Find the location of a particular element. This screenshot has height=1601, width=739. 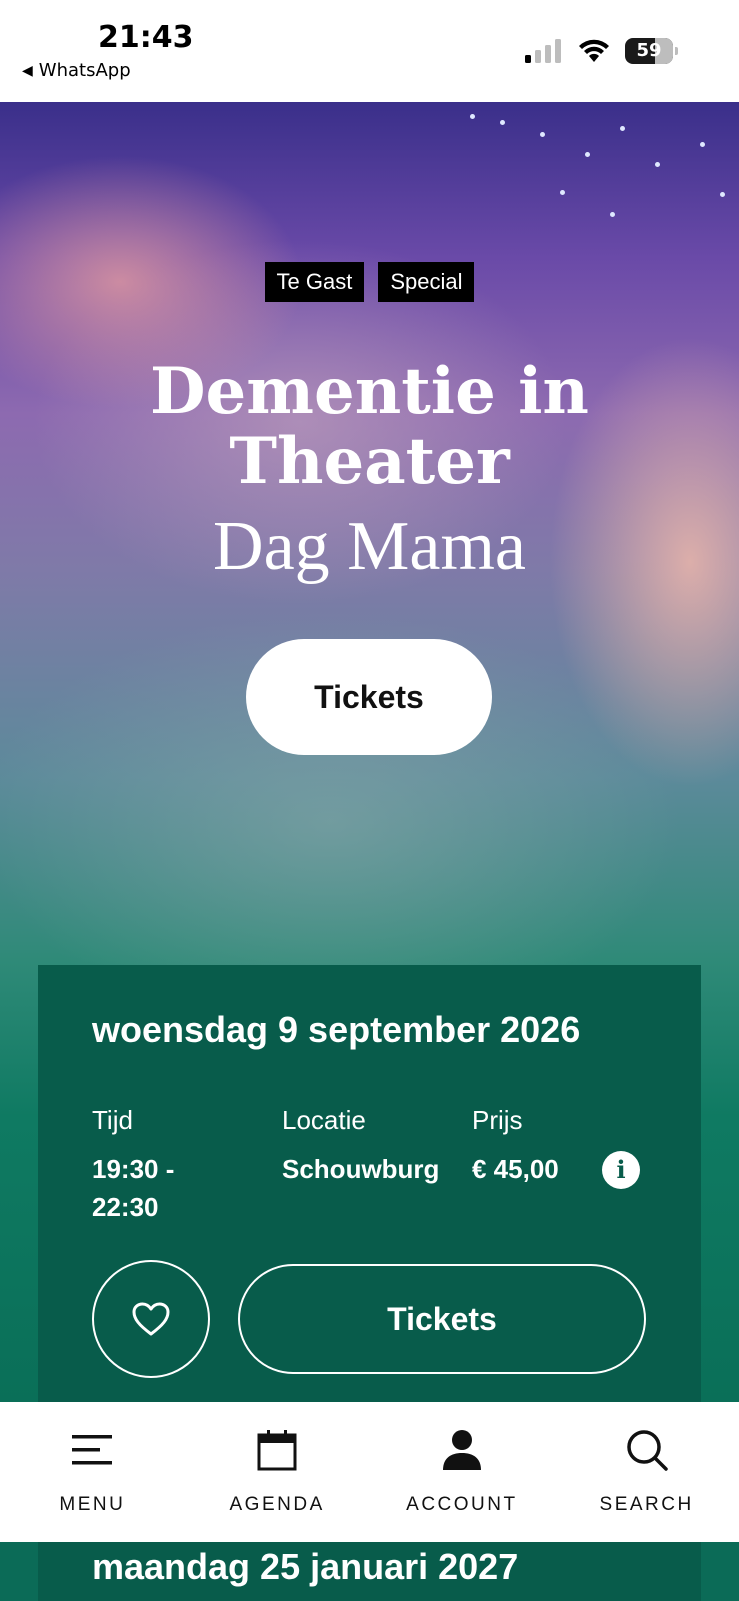

event-subtitle: Dag Mama is located at coordinates (369, 546).